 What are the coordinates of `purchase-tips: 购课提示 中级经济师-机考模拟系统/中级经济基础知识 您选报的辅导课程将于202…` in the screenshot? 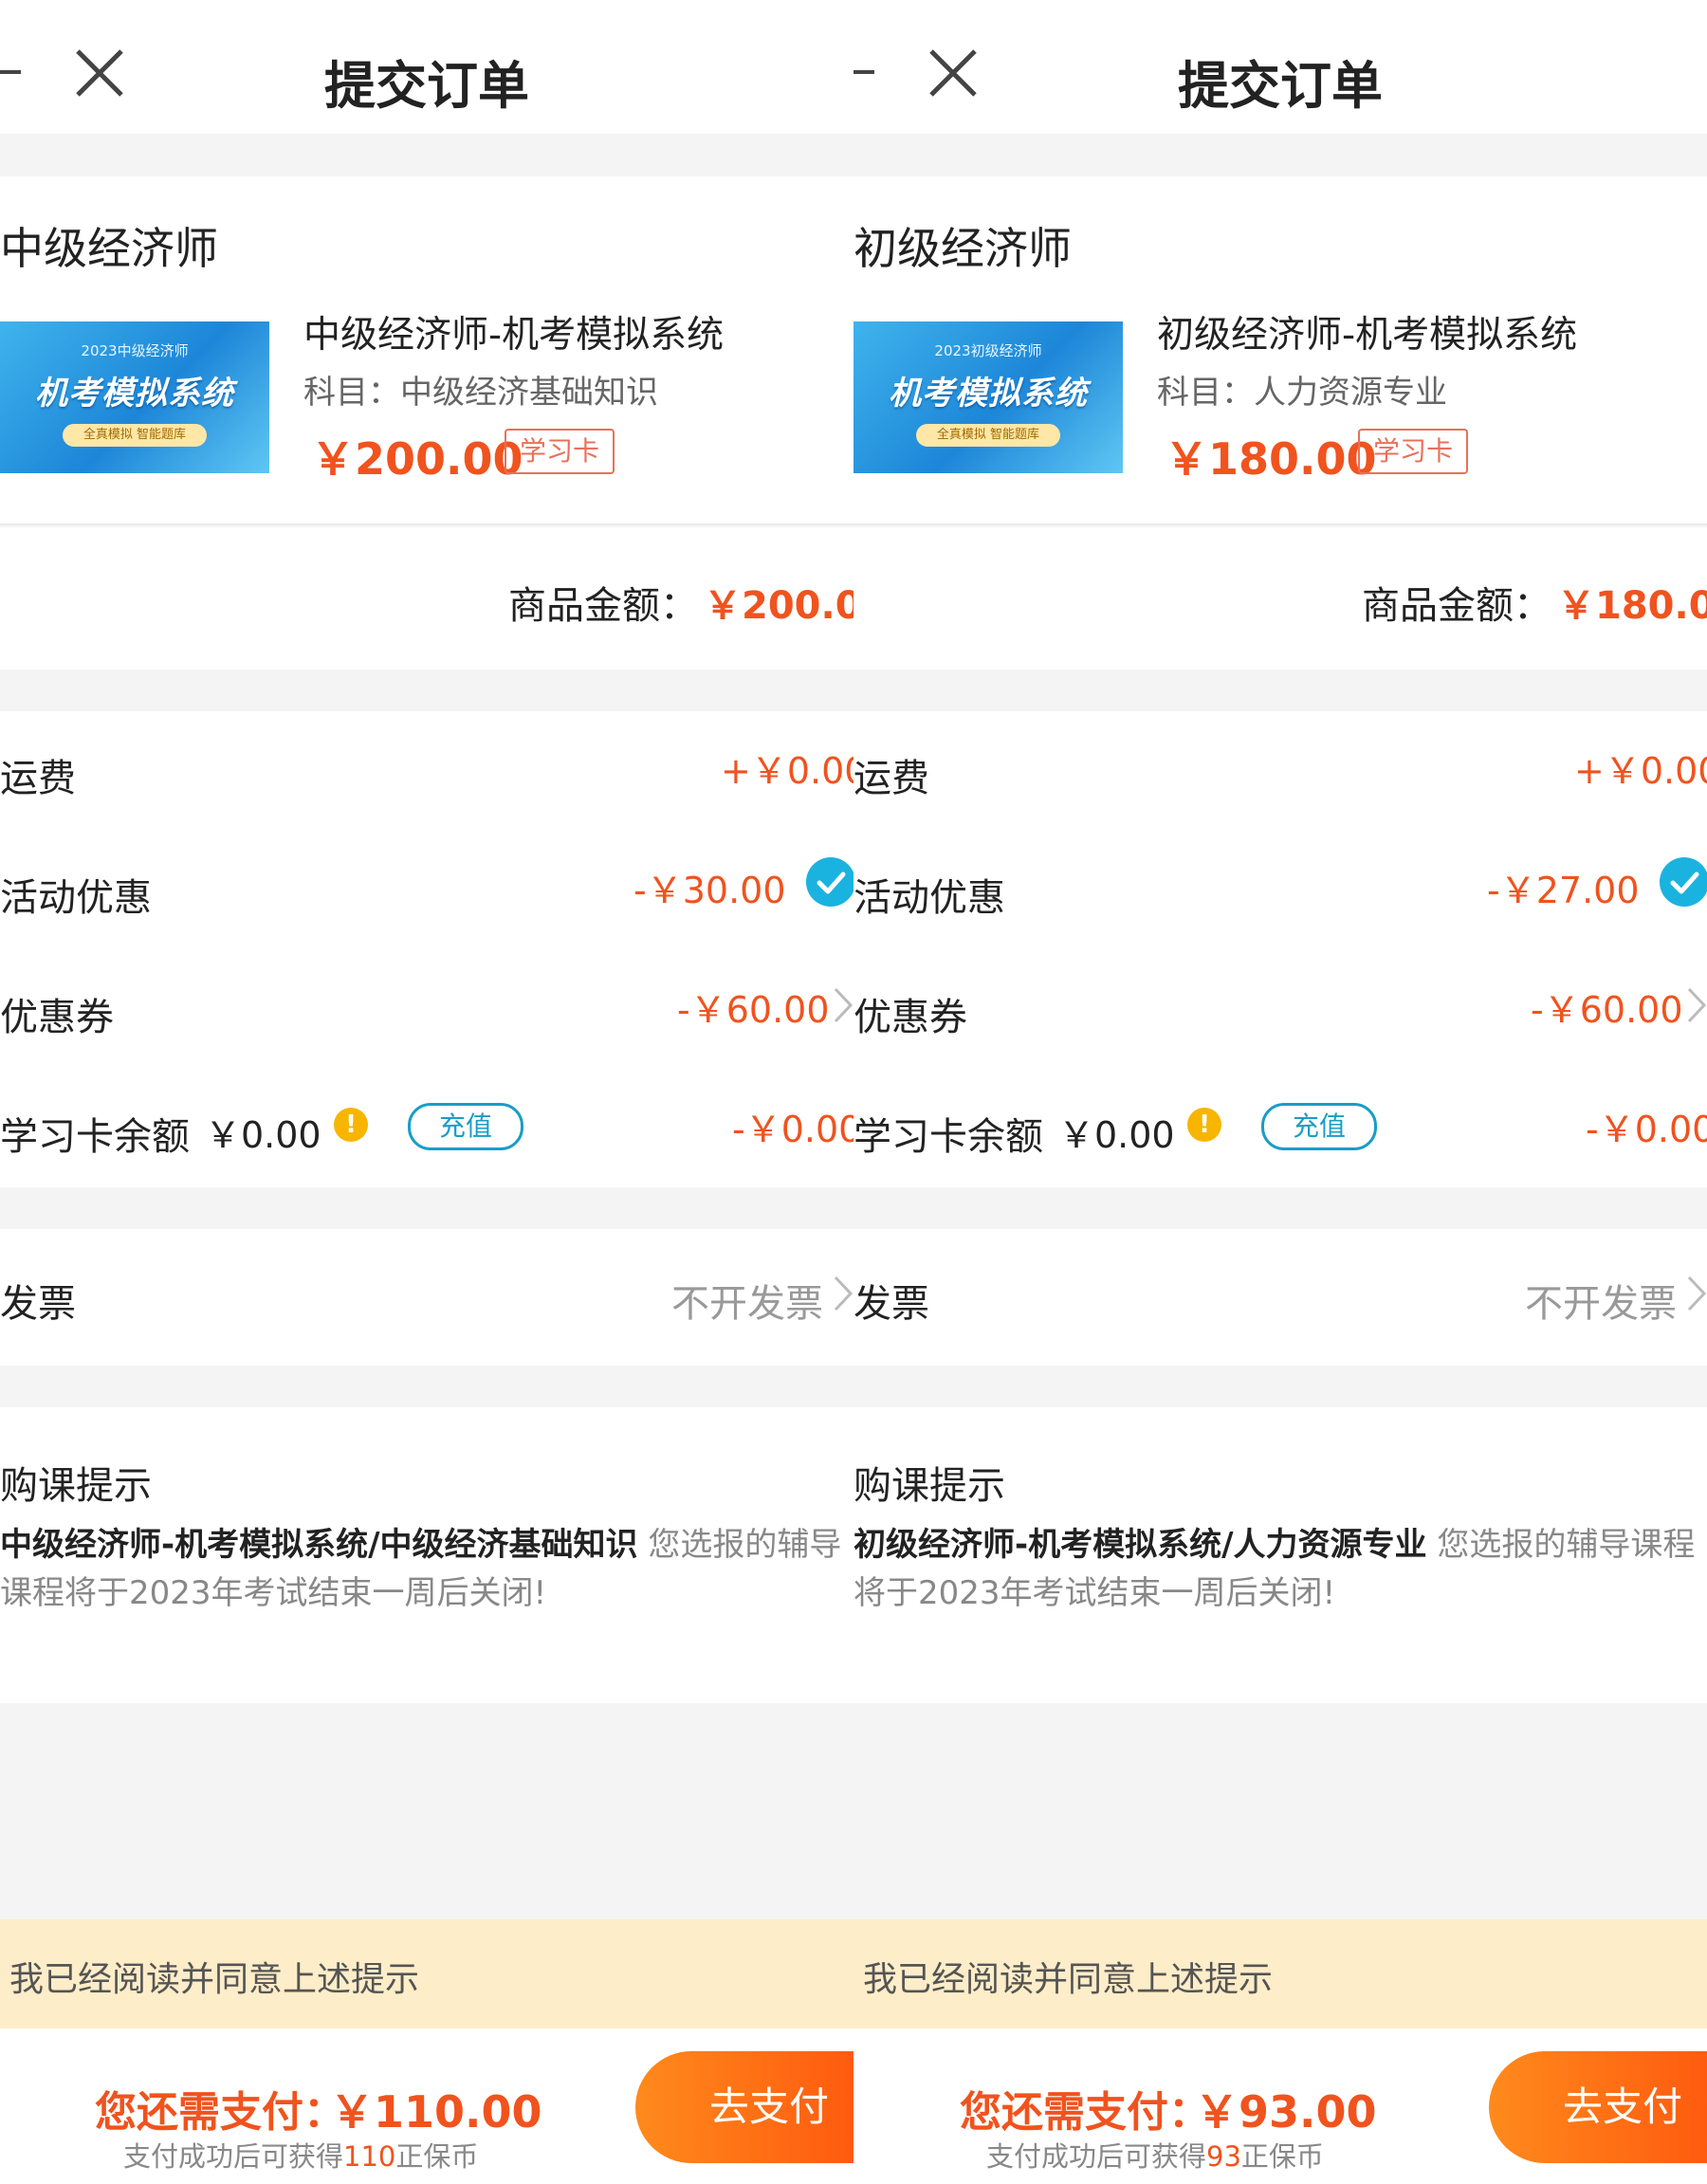 It's located at (427, 1555).